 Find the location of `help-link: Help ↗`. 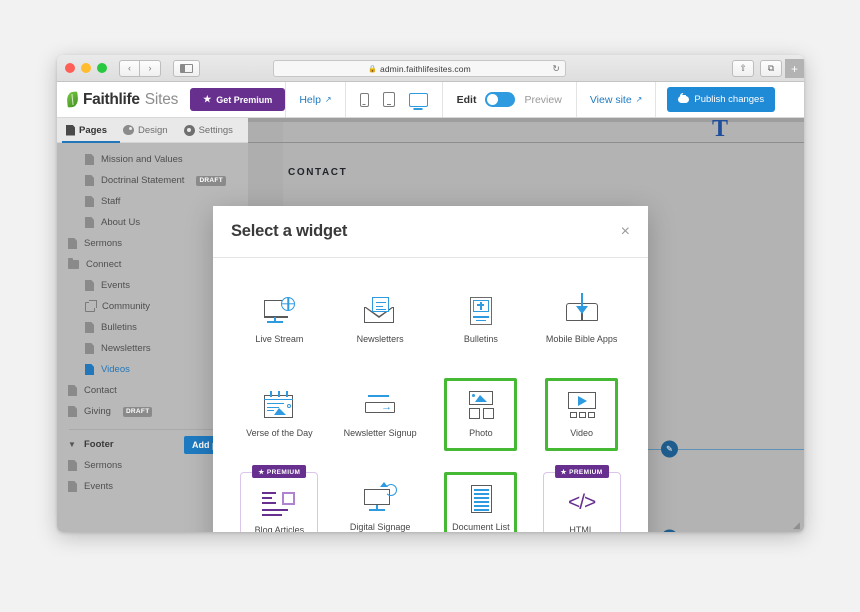

help-link: Help ↗ is located at coordinates (315, 100).